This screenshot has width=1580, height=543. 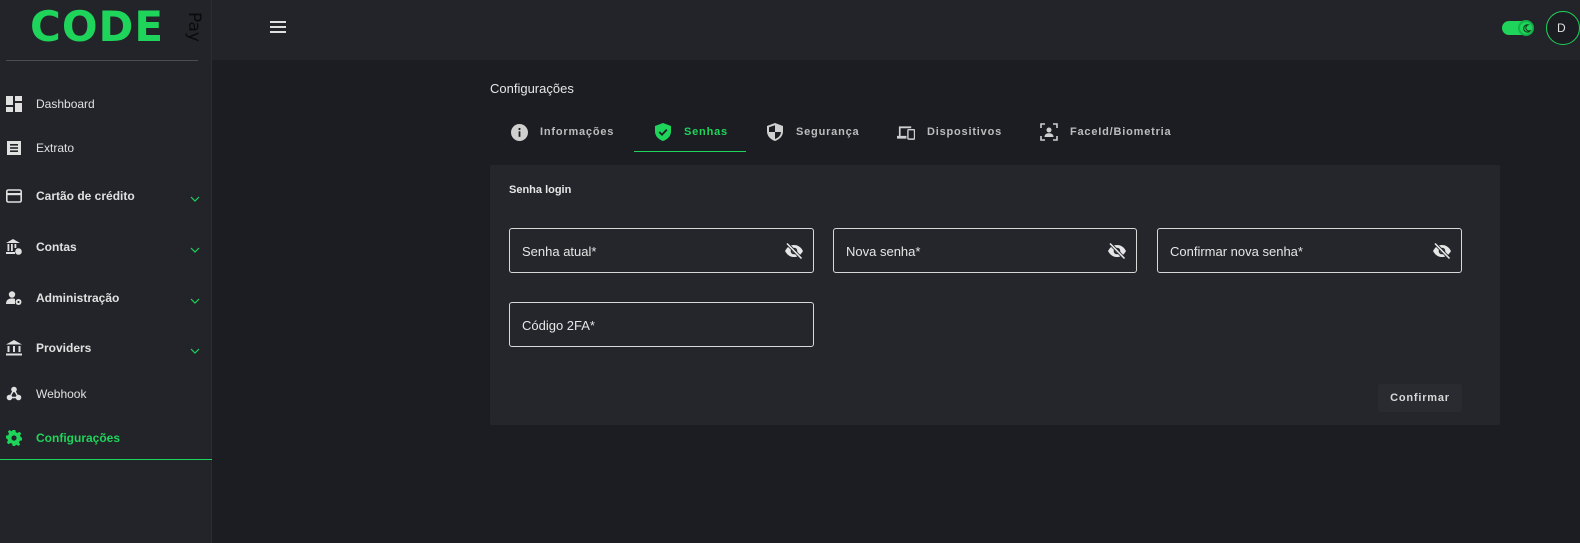 I want to click on new-password-label: Nova senha*, so click(x=883, y=251).